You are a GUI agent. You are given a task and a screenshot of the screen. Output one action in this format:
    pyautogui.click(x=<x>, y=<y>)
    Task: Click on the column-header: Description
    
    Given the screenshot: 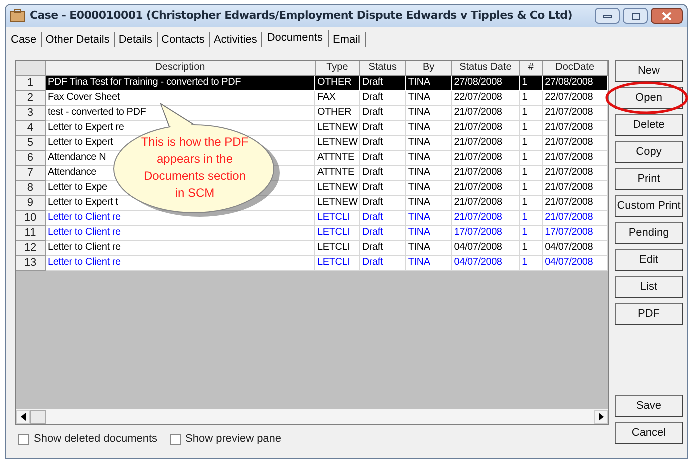 What is the action you would take?
    pyautogui.click(x=181, y=68)
    